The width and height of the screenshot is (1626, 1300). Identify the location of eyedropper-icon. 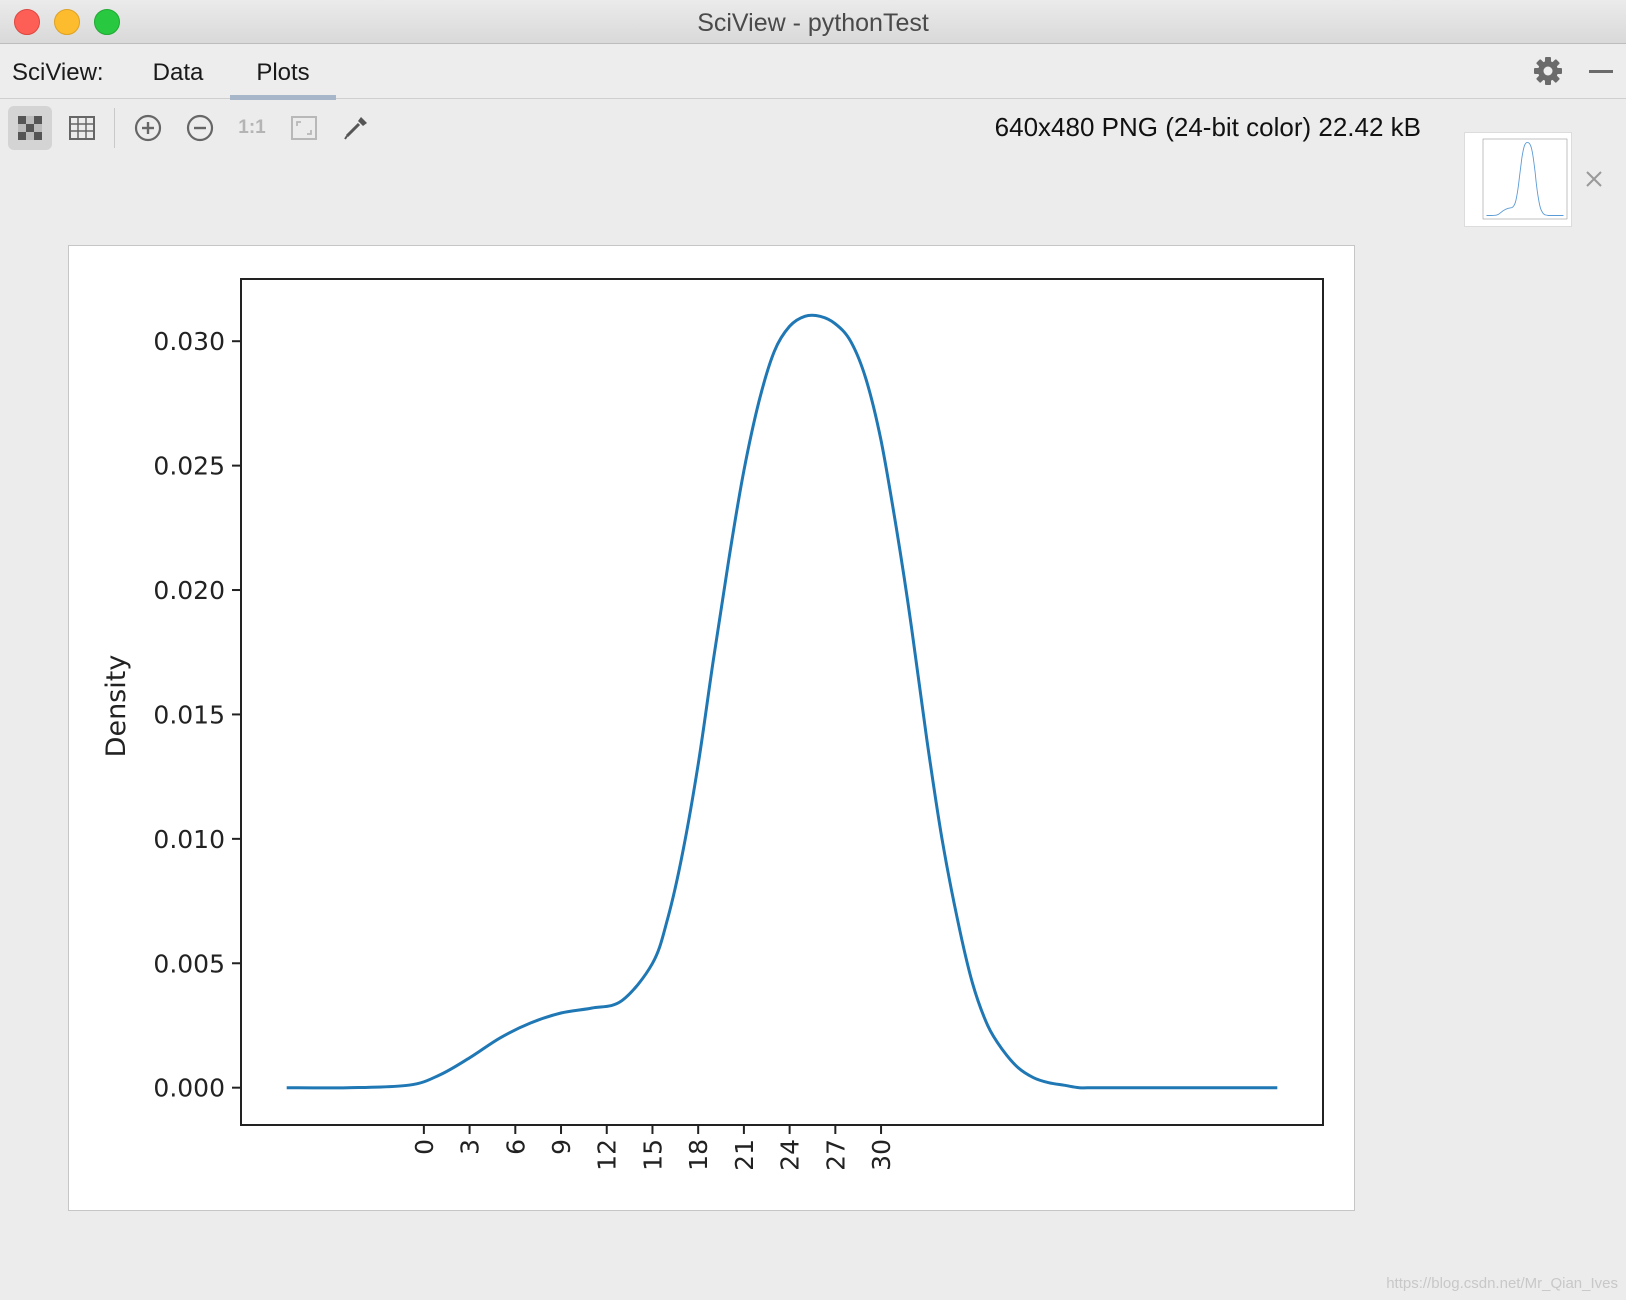
(355, 128).